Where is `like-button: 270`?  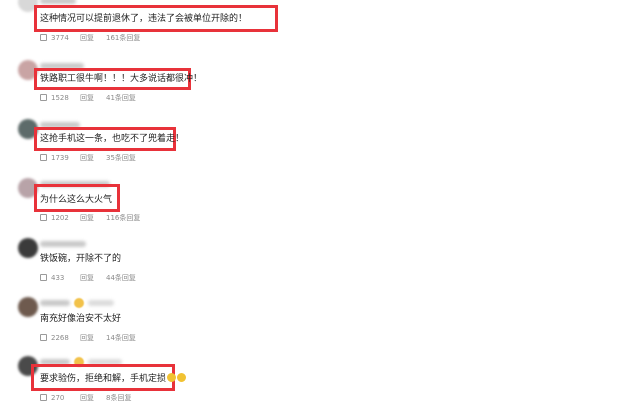 like-button: 270 is located at coordinates (60, 398).